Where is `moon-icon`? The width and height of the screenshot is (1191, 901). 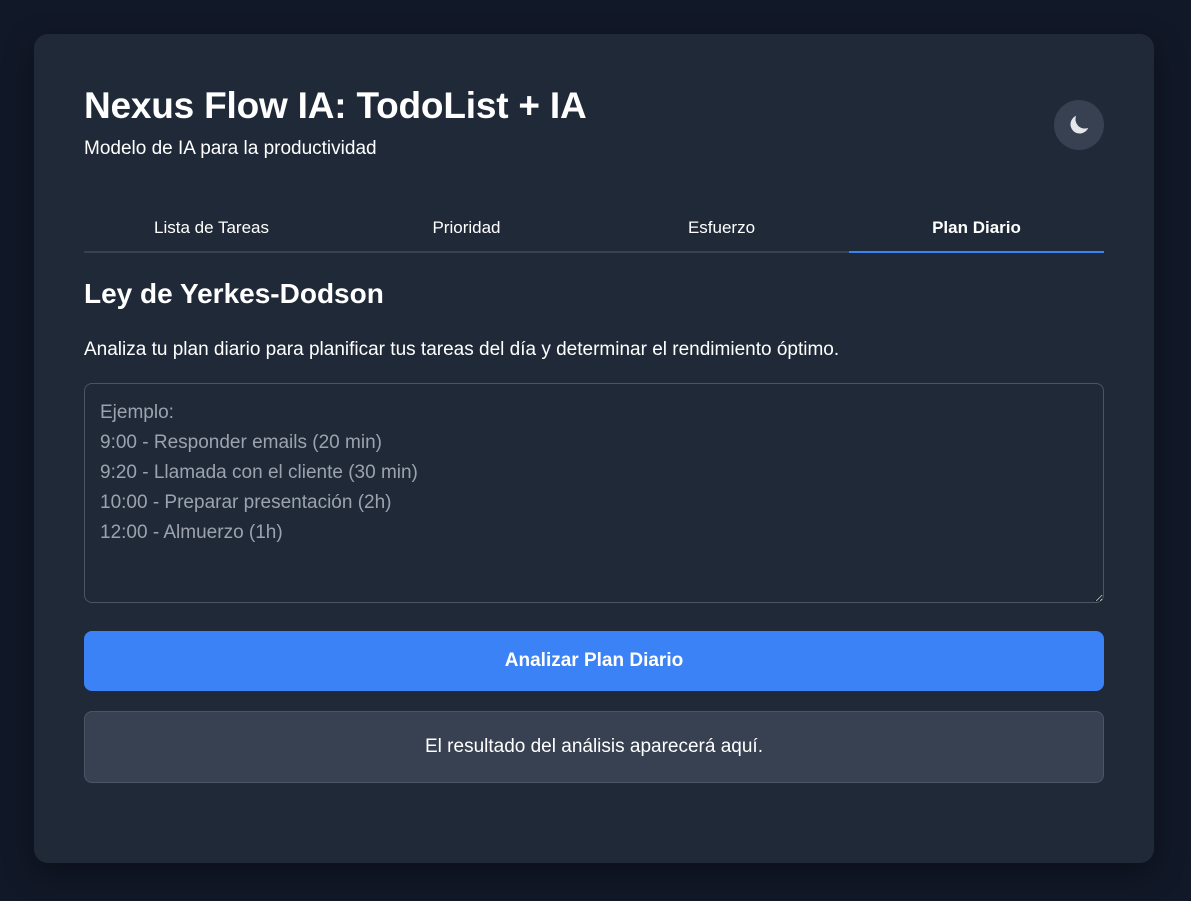
moon-icon is located at coordinates (1079, 125).